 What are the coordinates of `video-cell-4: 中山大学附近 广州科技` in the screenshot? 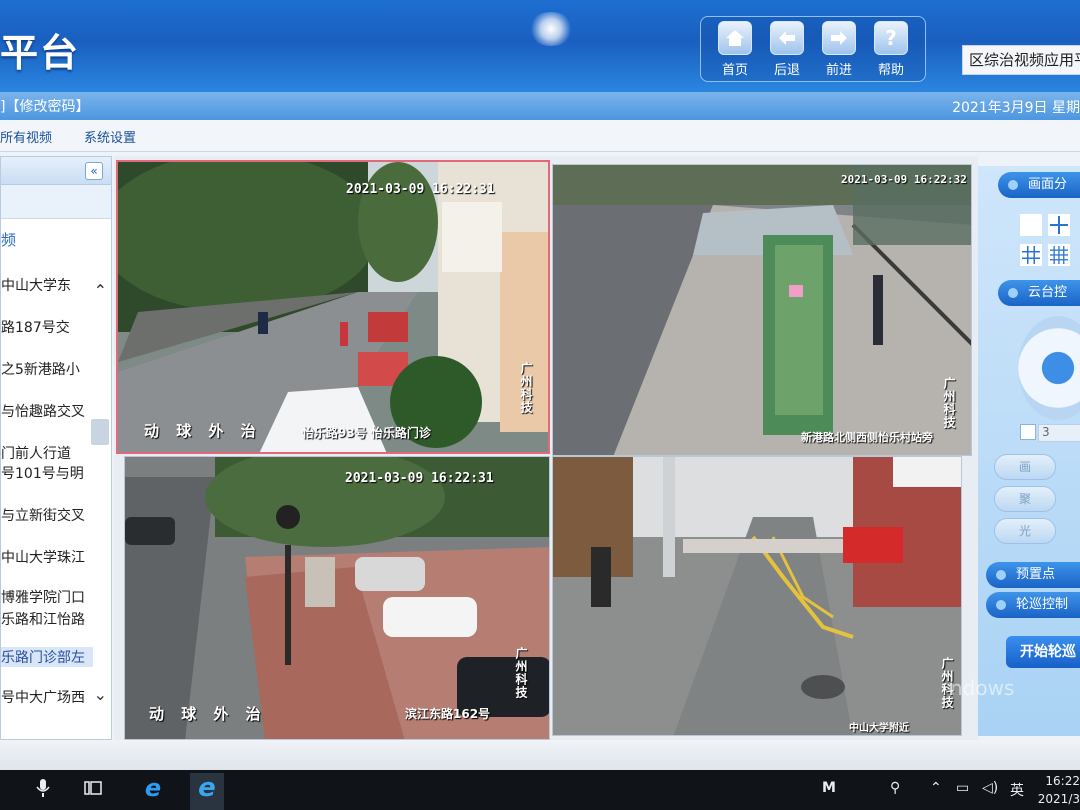 It's located at (757, 596).